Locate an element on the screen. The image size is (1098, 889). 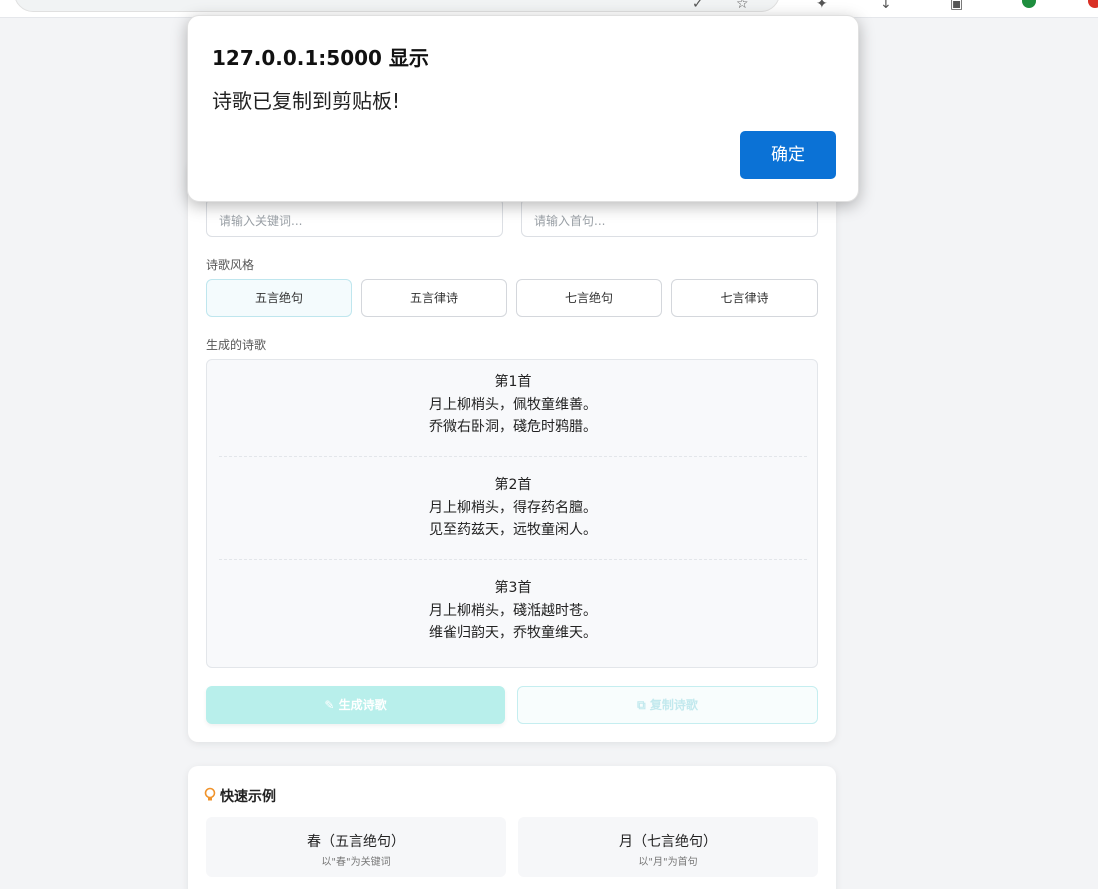
example-title: 月（七言绝句） is located at coordinates (668, 842).